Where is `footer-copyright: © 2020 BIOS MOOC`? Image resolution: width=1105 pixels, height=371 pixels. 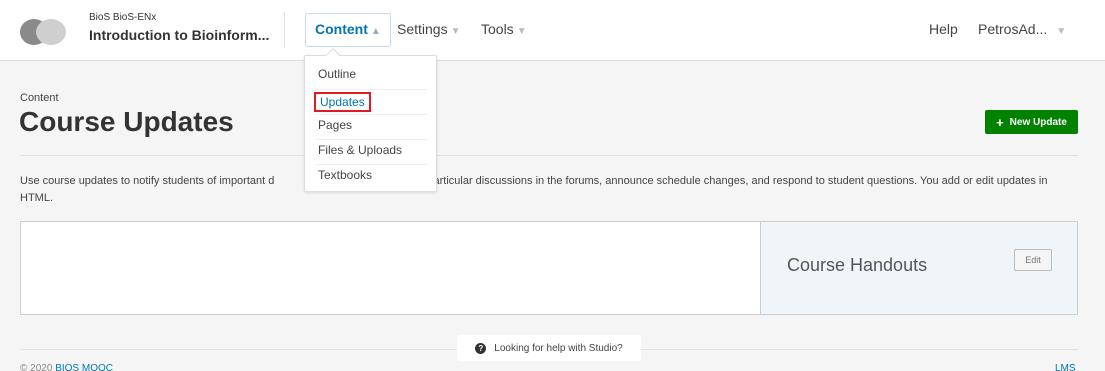 footer-copyright: © 2020 BIOS MOOC is located at coordinates (66, 367).